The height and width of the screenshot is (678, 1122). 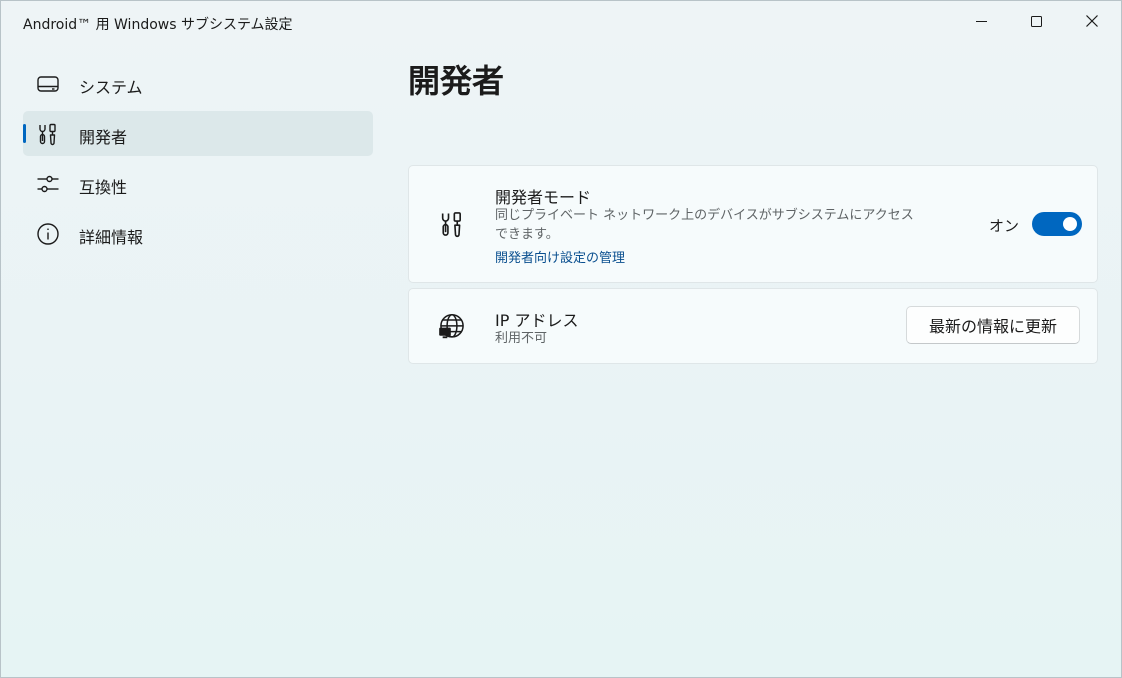 What do you see at coordinates (560, 256) in the screenshot?
I see `manage-developer-settings-link: 開発者向け設定の管理` at bounding box center [560, 256].